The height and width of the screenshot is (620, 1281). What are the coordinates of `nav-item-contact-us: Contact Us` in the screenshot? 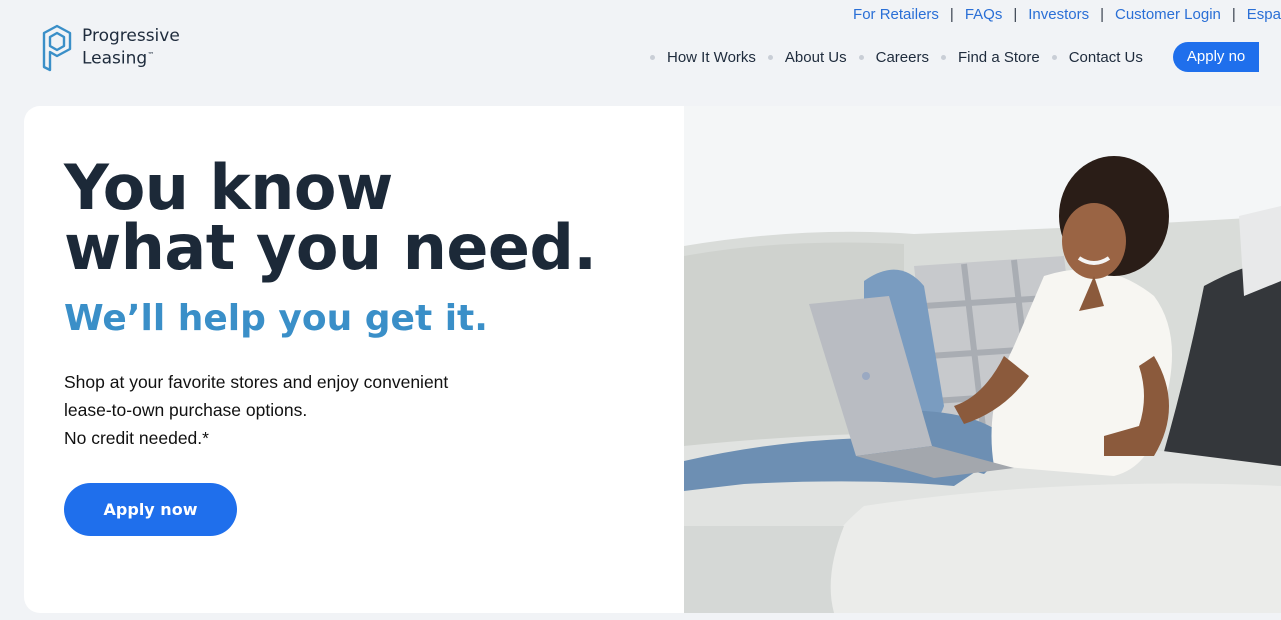 It's located at (1106, 57).